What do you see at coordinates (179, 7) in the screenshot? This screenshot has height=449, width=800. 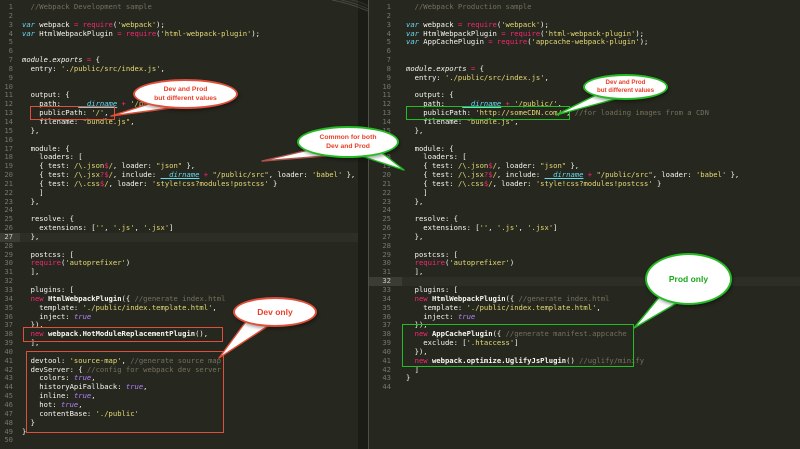 I see `code-line: 1 //Webpack Development sample` at bounding box center [179, 7].